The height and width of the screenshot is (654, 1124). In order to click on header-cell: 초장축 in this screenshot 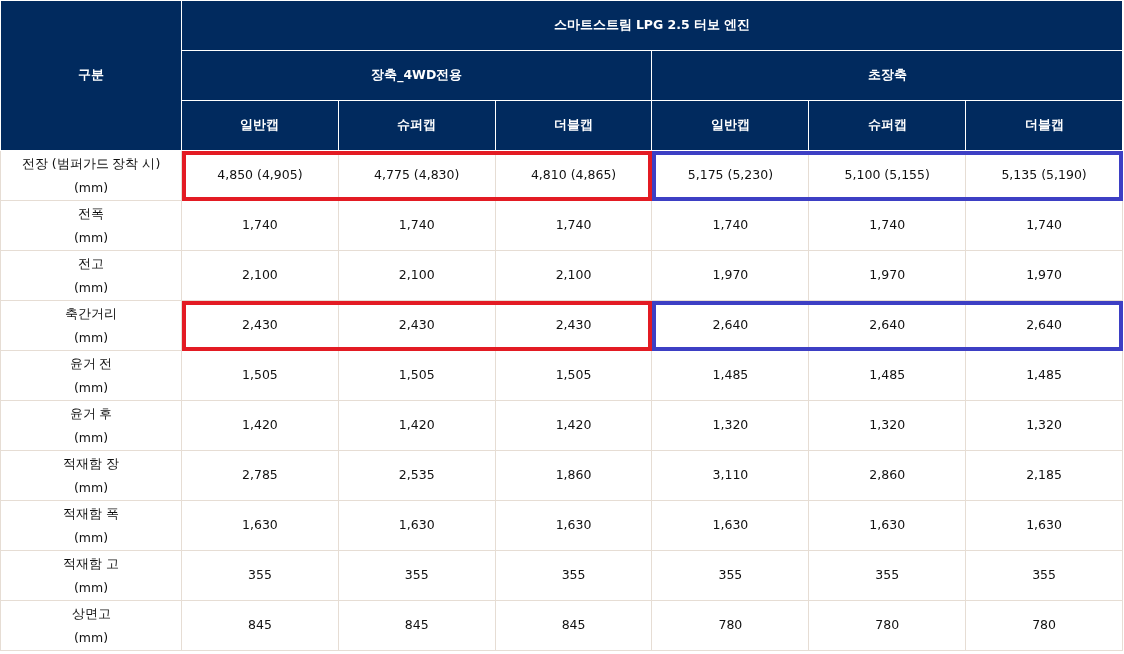, I will do `click(887, 75)`.